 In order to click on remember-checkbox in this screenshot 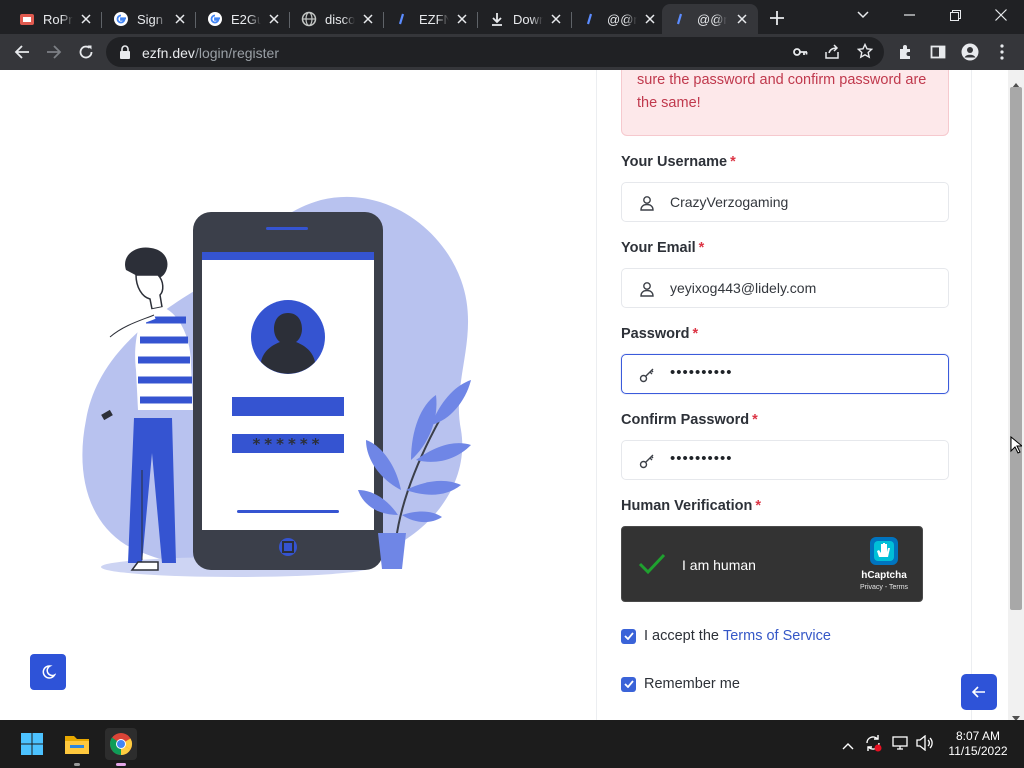, I will do `click(628, 684)`.